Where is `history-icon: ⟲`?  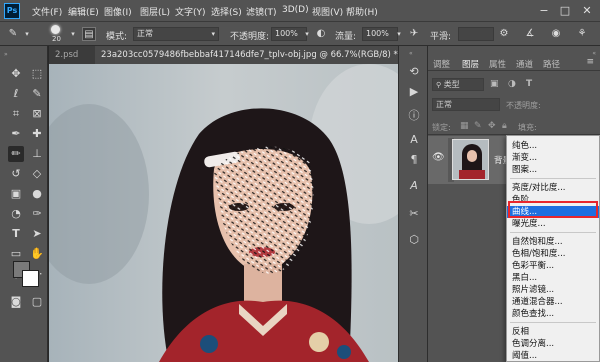
history-icon: ⟲ is located at coordinates (414, 72).